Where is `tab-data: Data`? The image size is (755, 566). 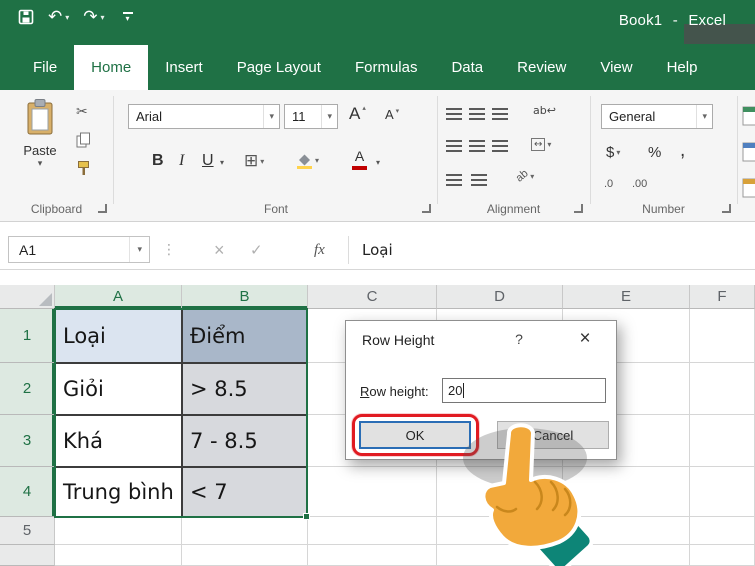
tab-data: Data is located at coordinates (467, 67).